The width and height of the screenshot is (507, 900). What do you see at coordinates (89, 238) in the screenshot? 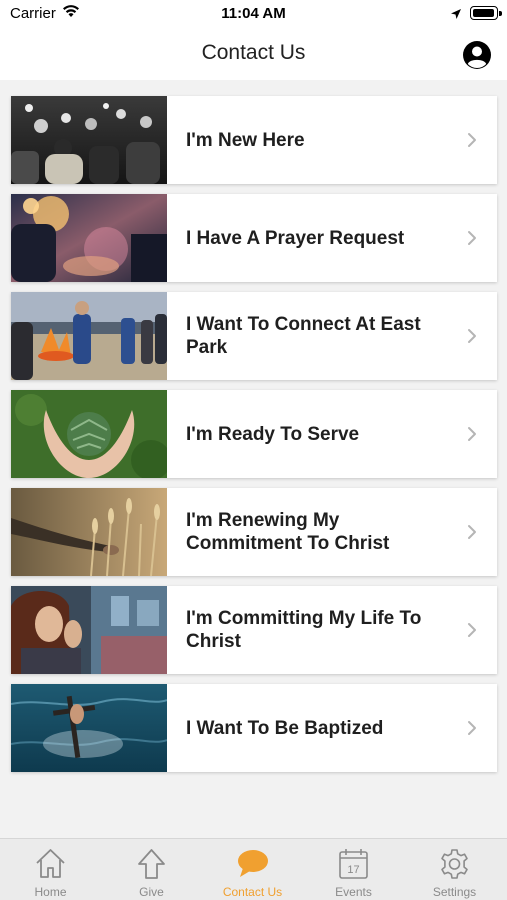
I see `candle-prayer-photo` at bounding box center [89, 238].